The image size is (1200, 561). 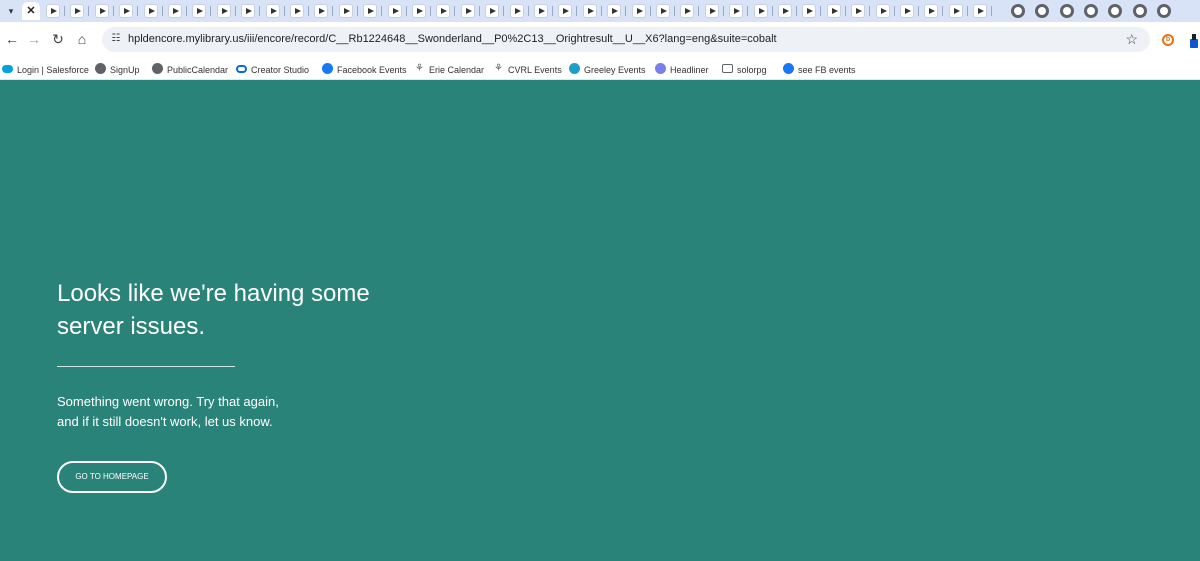 What do you see at coordinates (449, 68) in the screenshot?
I see `bookmark-erie-calendar: ⚘ Erie Calendar` at bounding box center [449, 68].